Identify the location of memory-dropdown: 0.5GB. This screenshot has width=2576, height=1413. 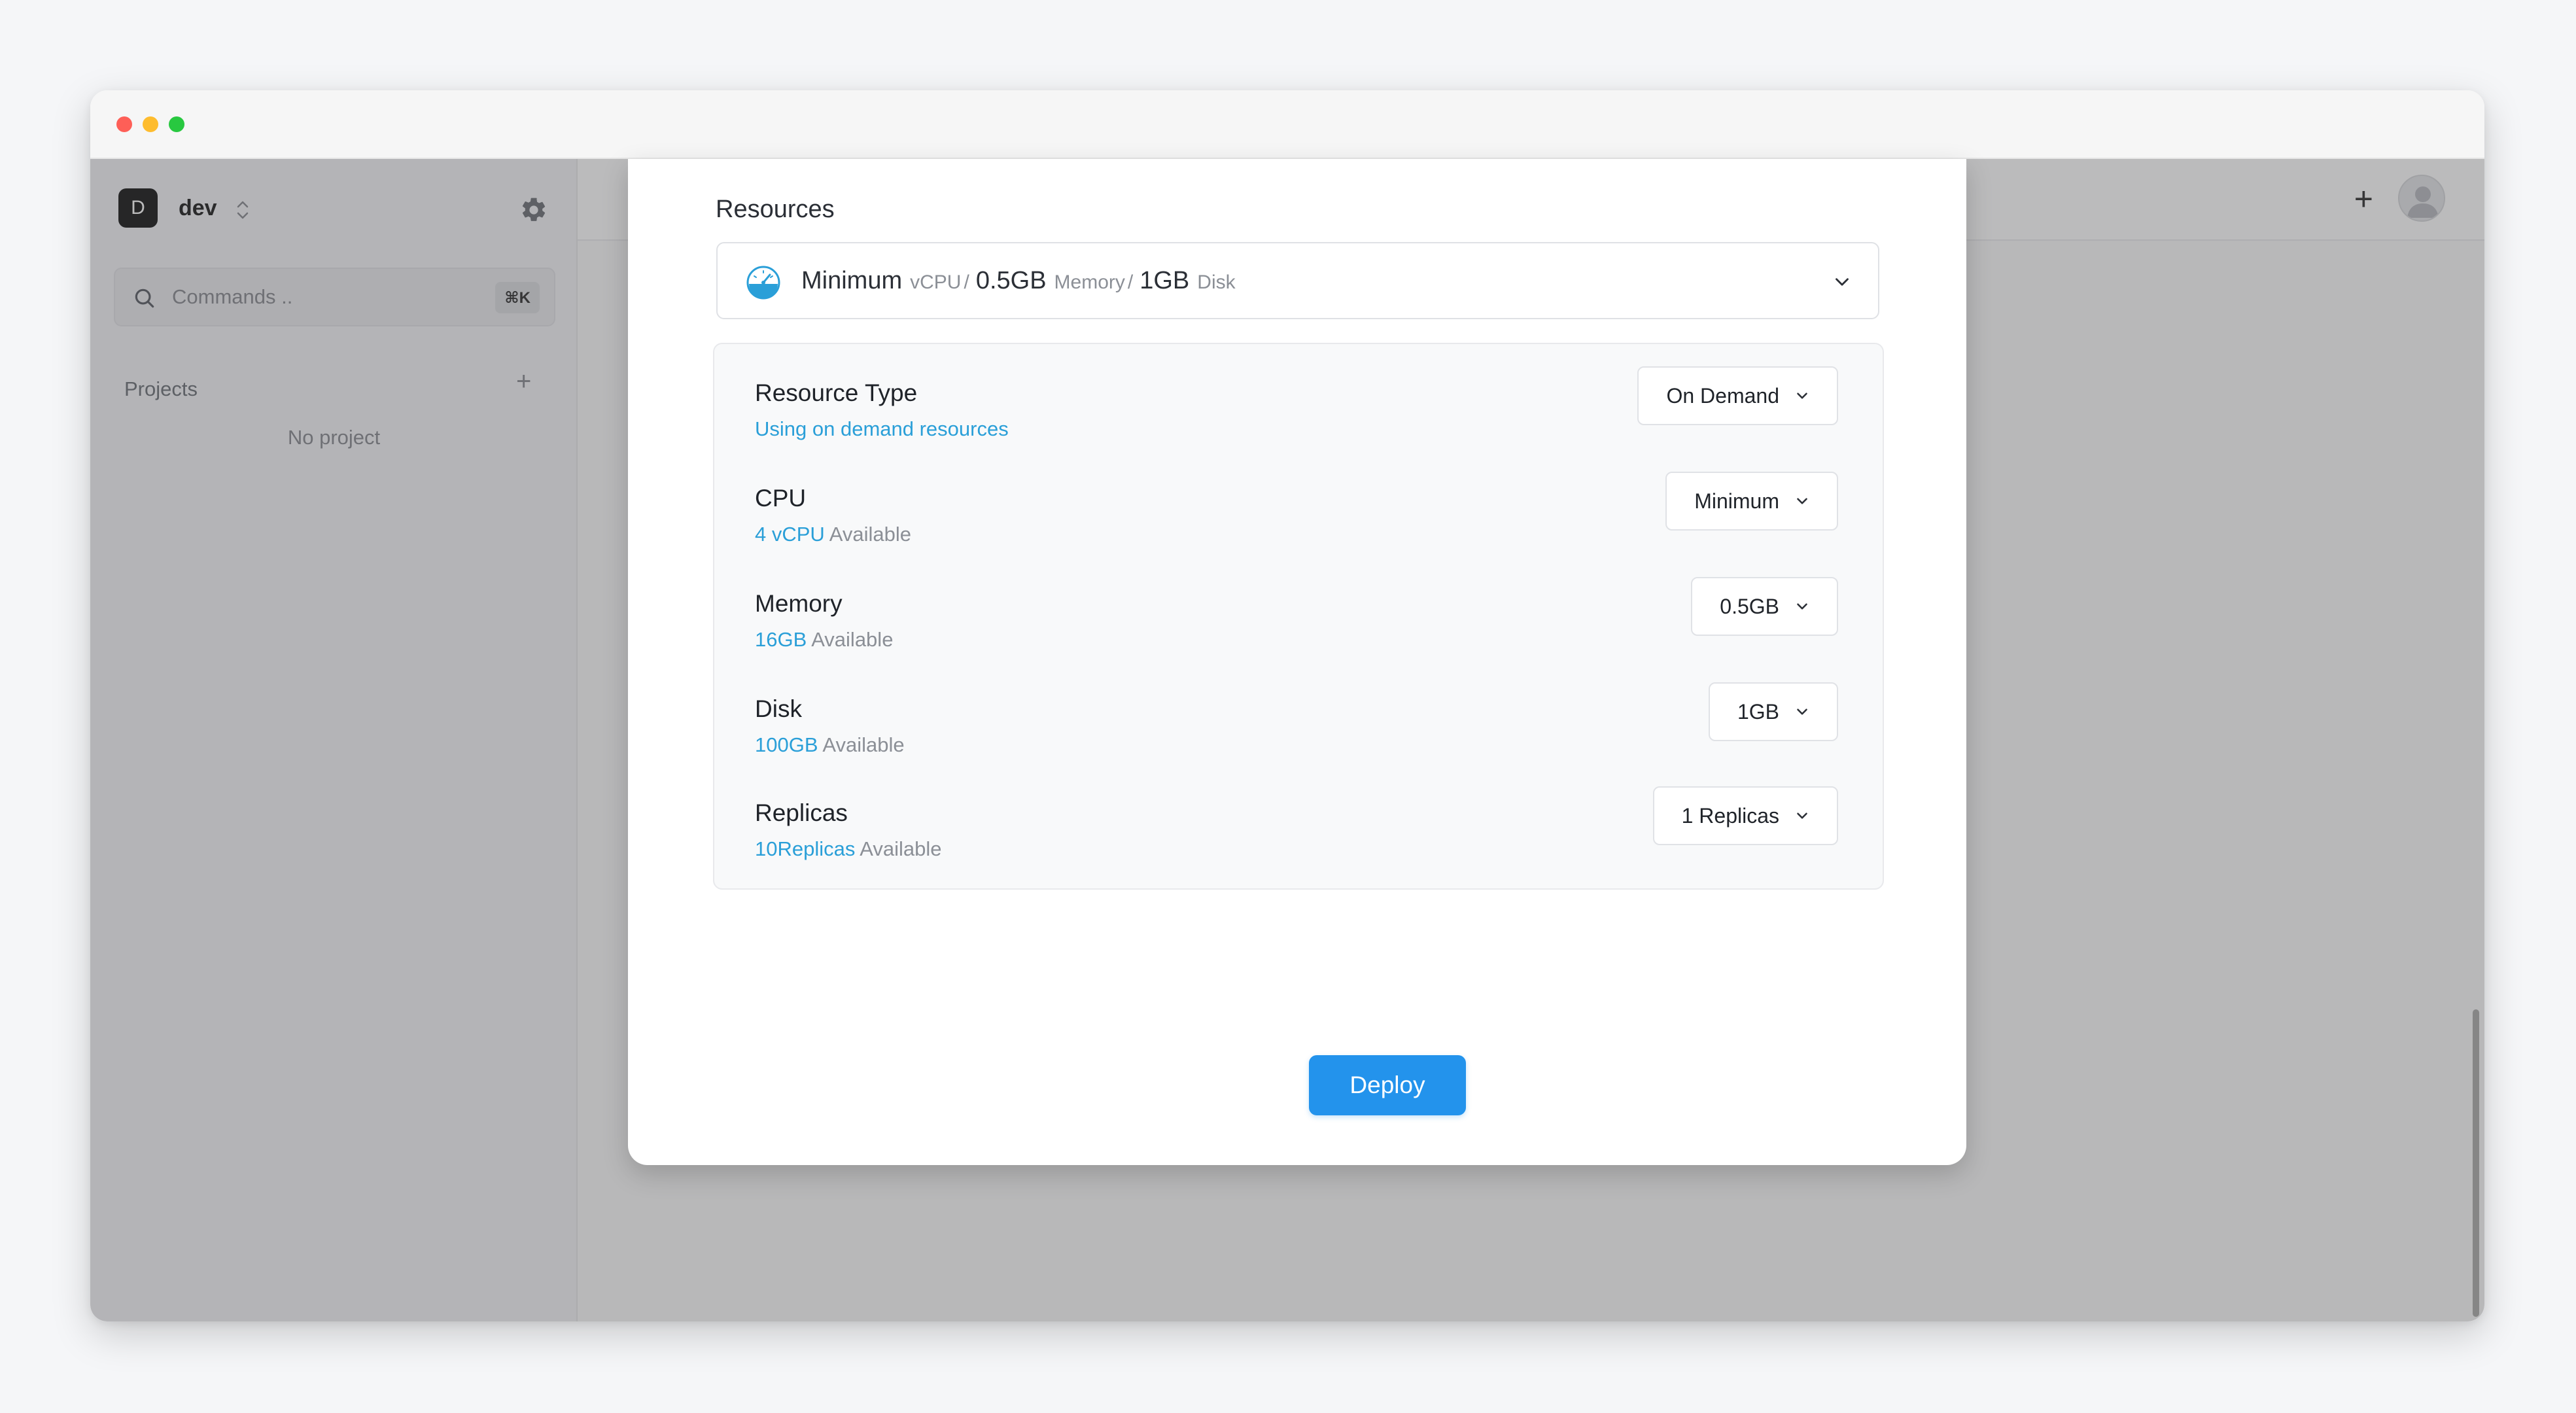
(1764, 607).